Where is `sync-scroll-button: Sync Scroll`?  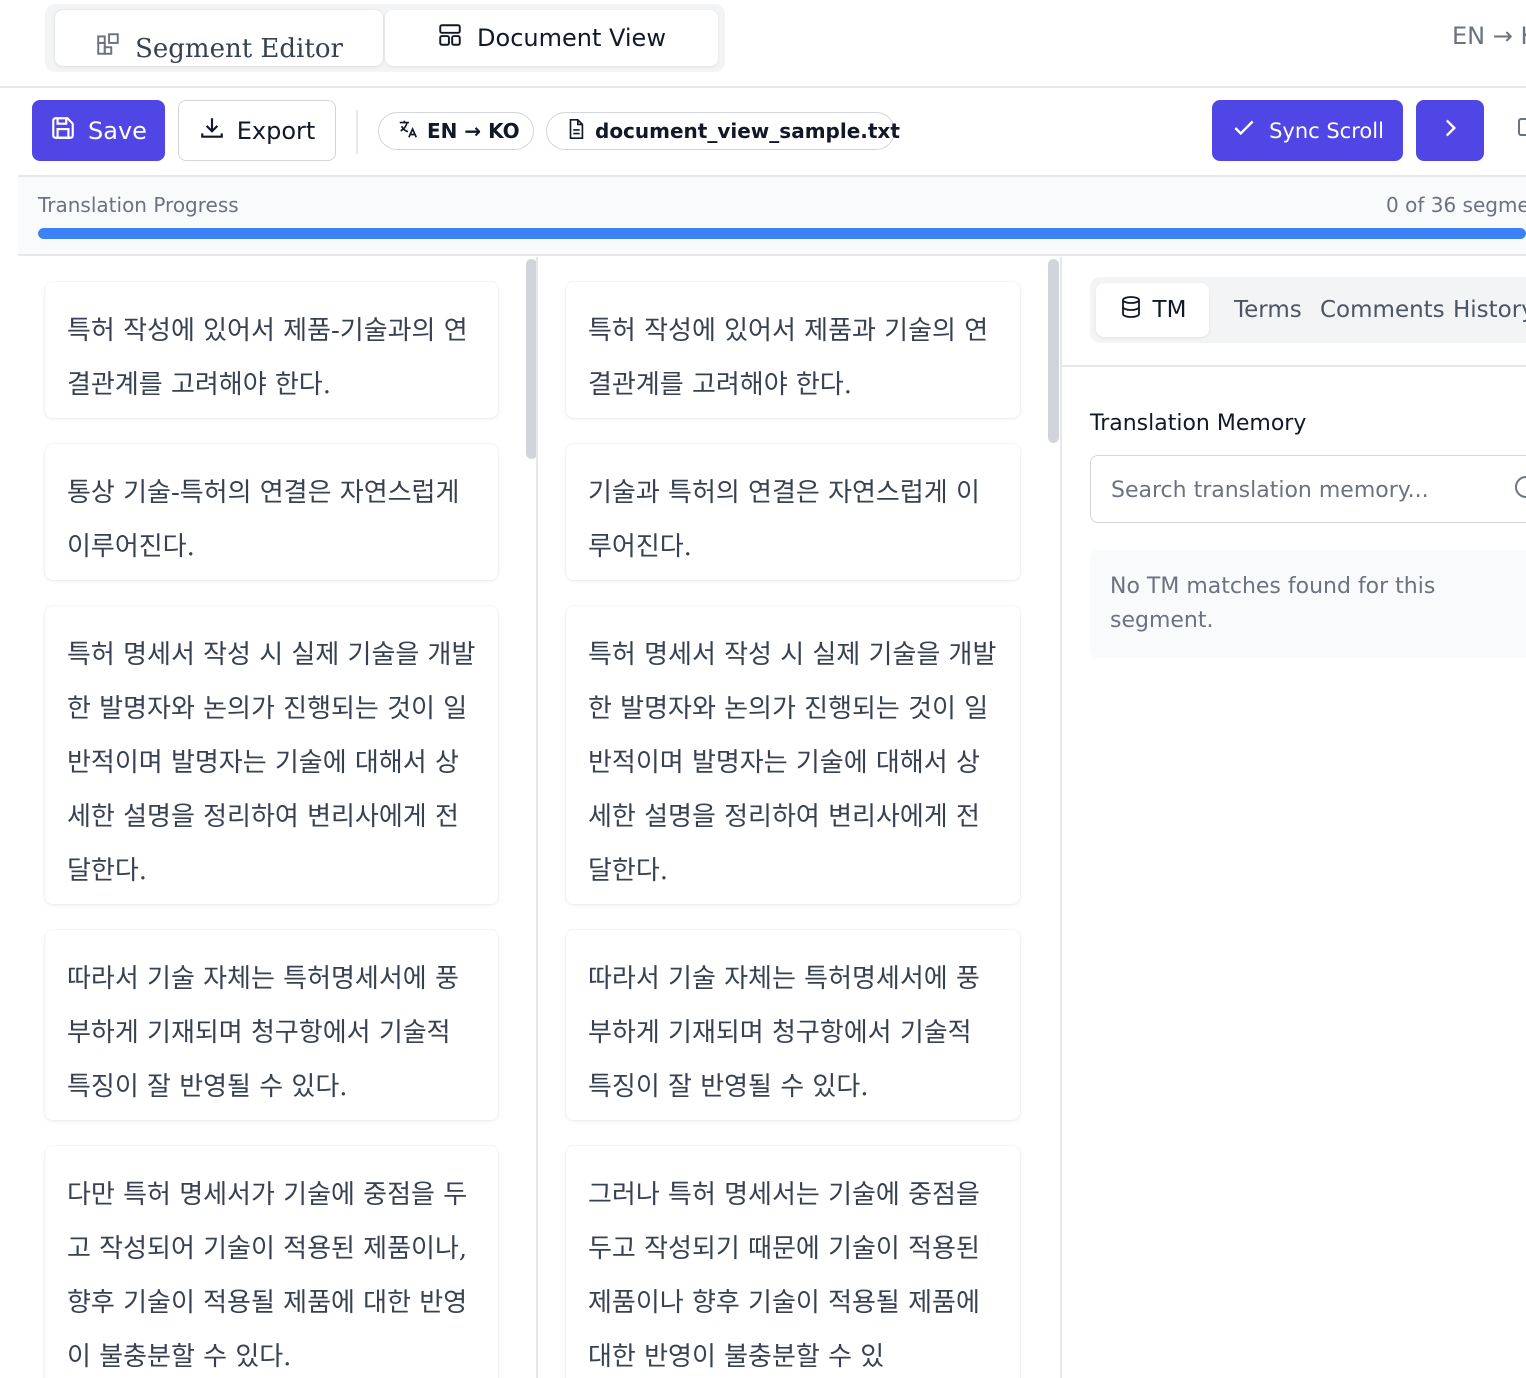
sync-scroll-button: Sync Scroll is located at coordinates (1307, 130).